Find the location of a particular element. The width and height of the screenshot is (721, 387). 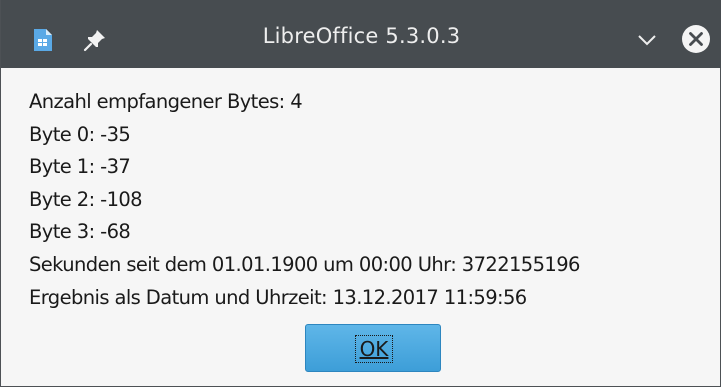

message-line: Byte 1: -37 is located at coordinates (80, 167).